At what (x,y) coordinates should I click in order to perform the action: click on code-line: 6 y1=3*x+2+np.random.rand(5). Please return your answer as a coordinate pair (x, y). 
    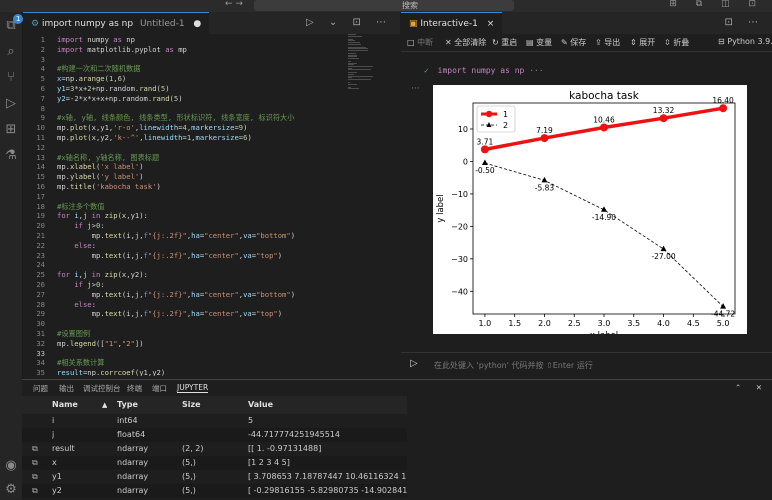
    Looking at the image, I should click on (96, 89).